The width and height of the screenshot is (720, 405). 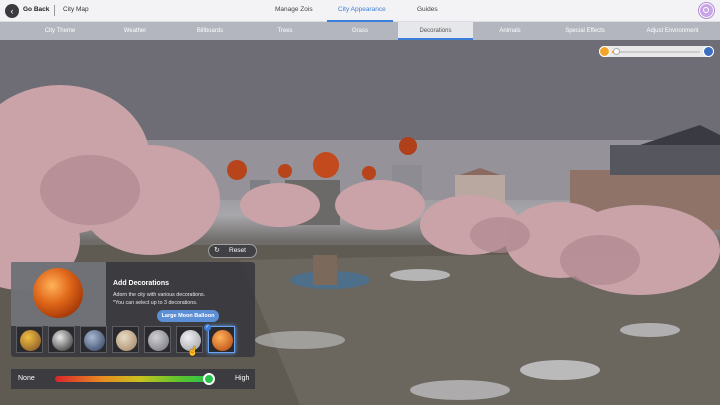 What do you see at coordinates (285, 31) in the screenshot?
I see `tab-trees: Trees` at bounding box center [285, 31].